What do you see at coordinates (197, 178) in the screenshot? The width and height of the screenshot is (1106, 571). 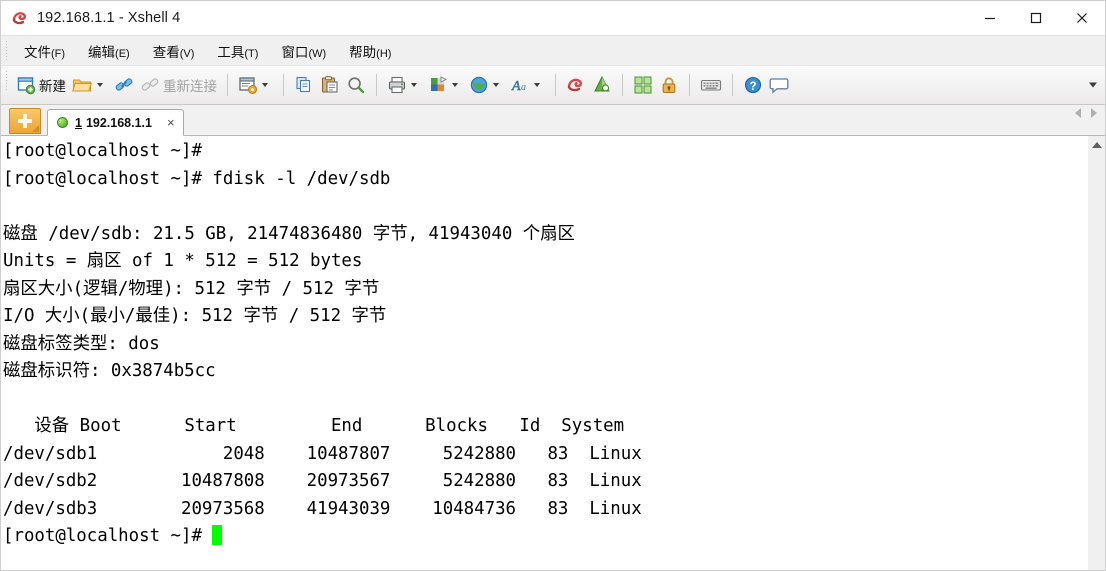 I see `terminal-line: [root@localhost ~]# fdisk -l /dev/sdb` at bounding box center [197, 178].